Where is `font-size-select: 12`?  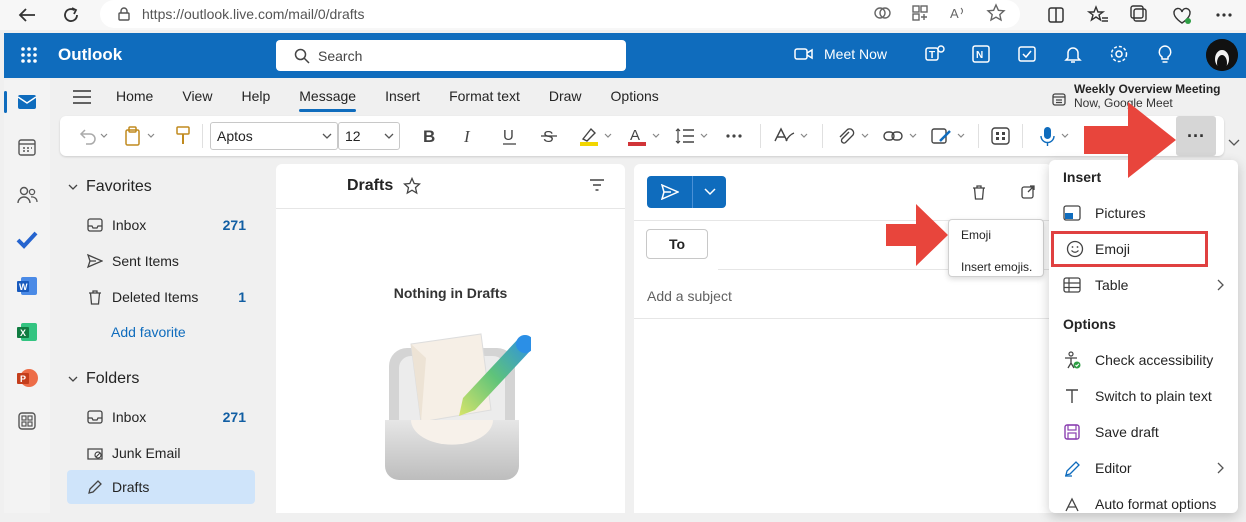
font-size-select: 12 is located at coordinates (369, 136).